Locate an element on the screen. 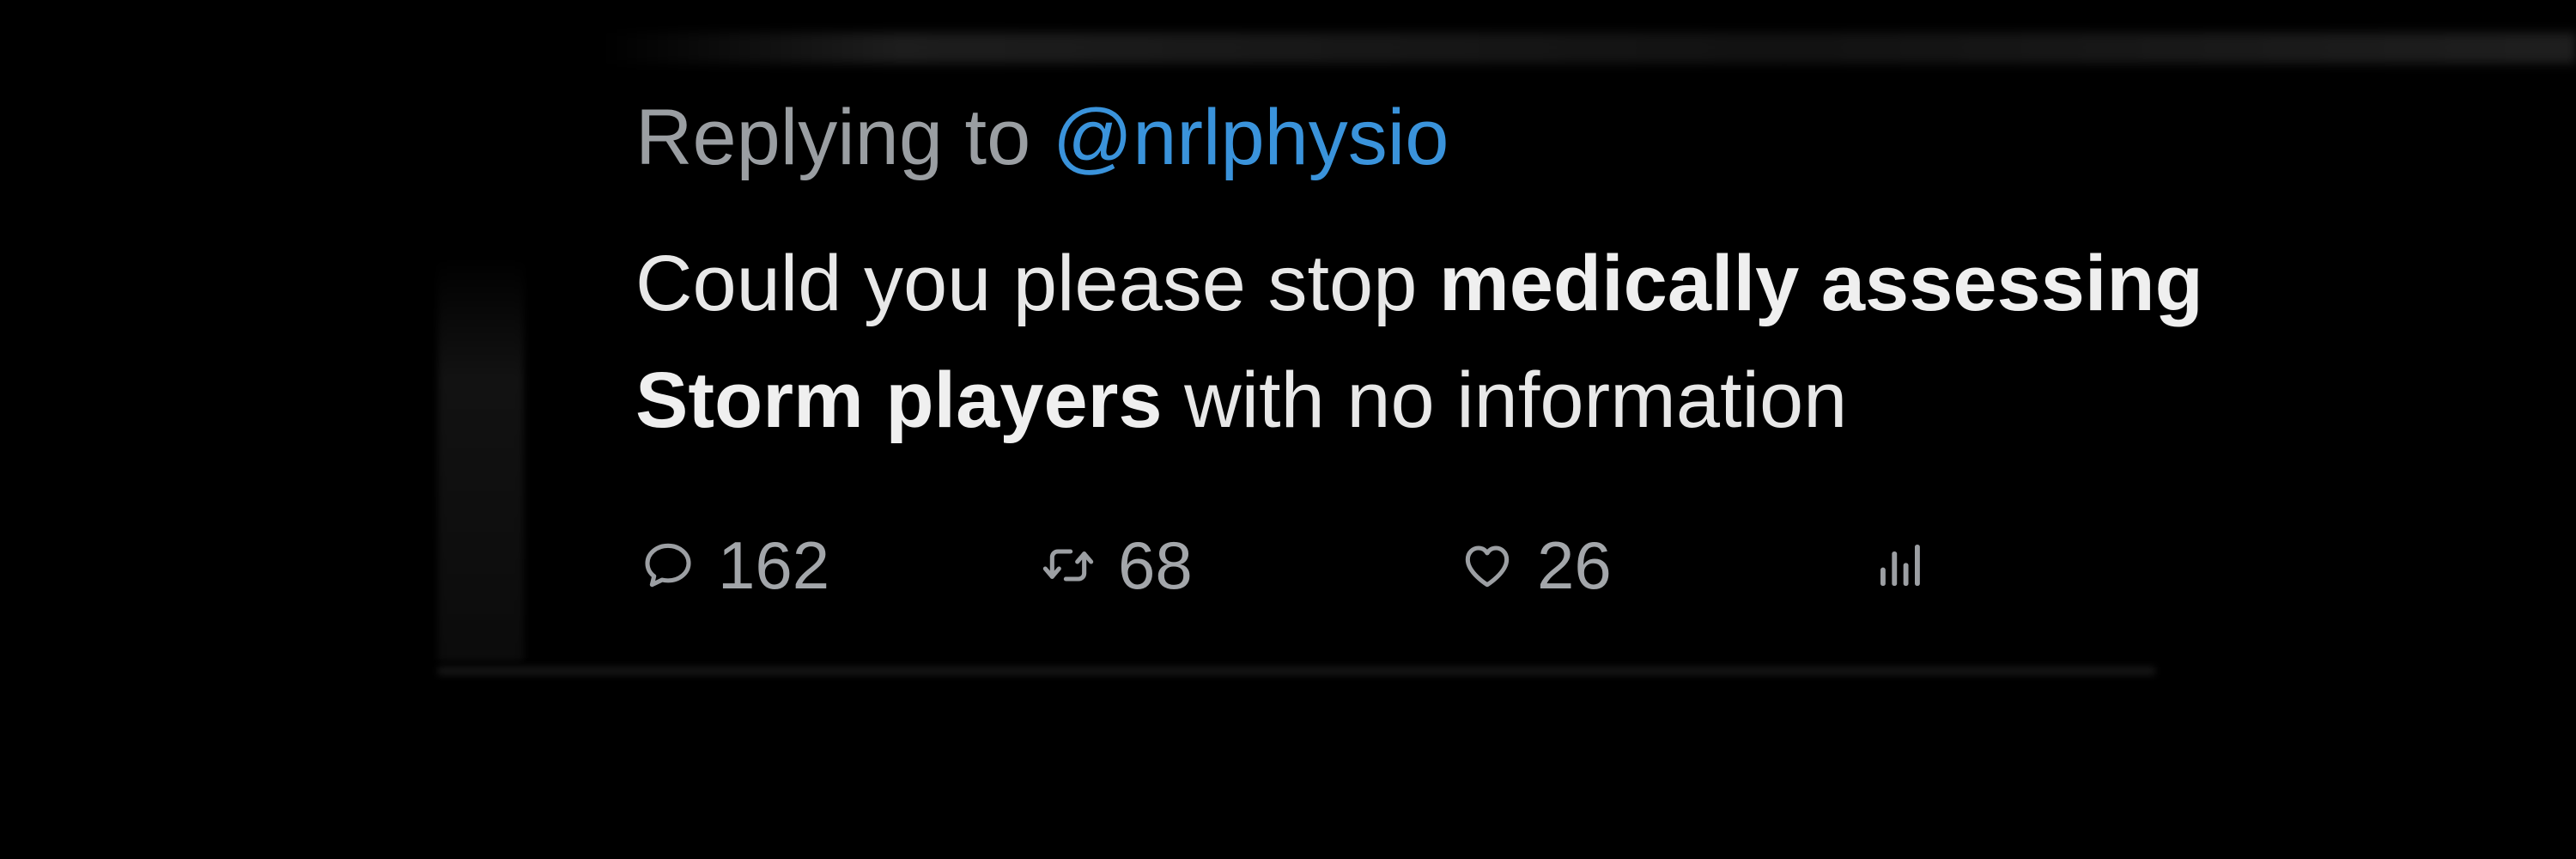  blurred-background-panel is located at coordinates (481, 460).